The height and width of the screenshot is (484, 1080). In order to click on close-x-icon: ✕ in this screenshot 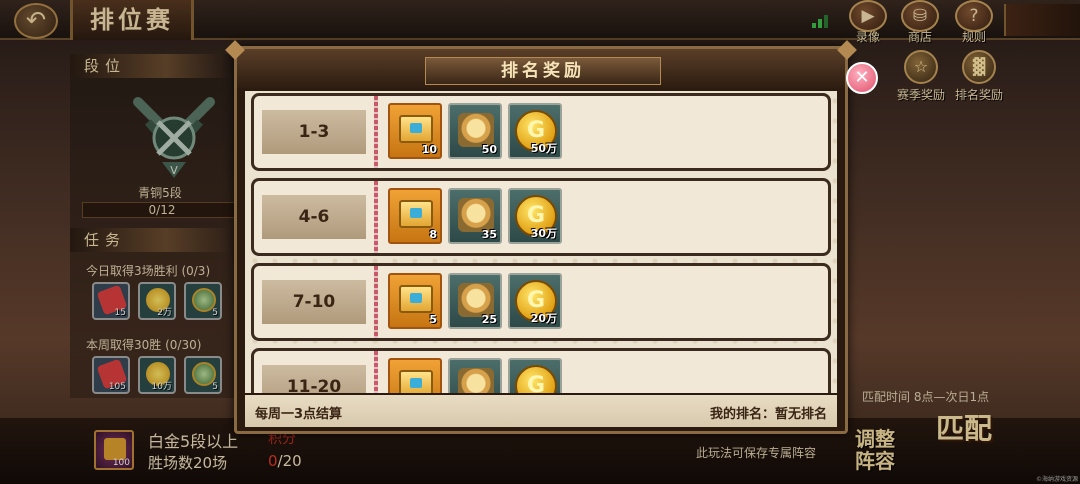, I will do `click(862, 77)`.